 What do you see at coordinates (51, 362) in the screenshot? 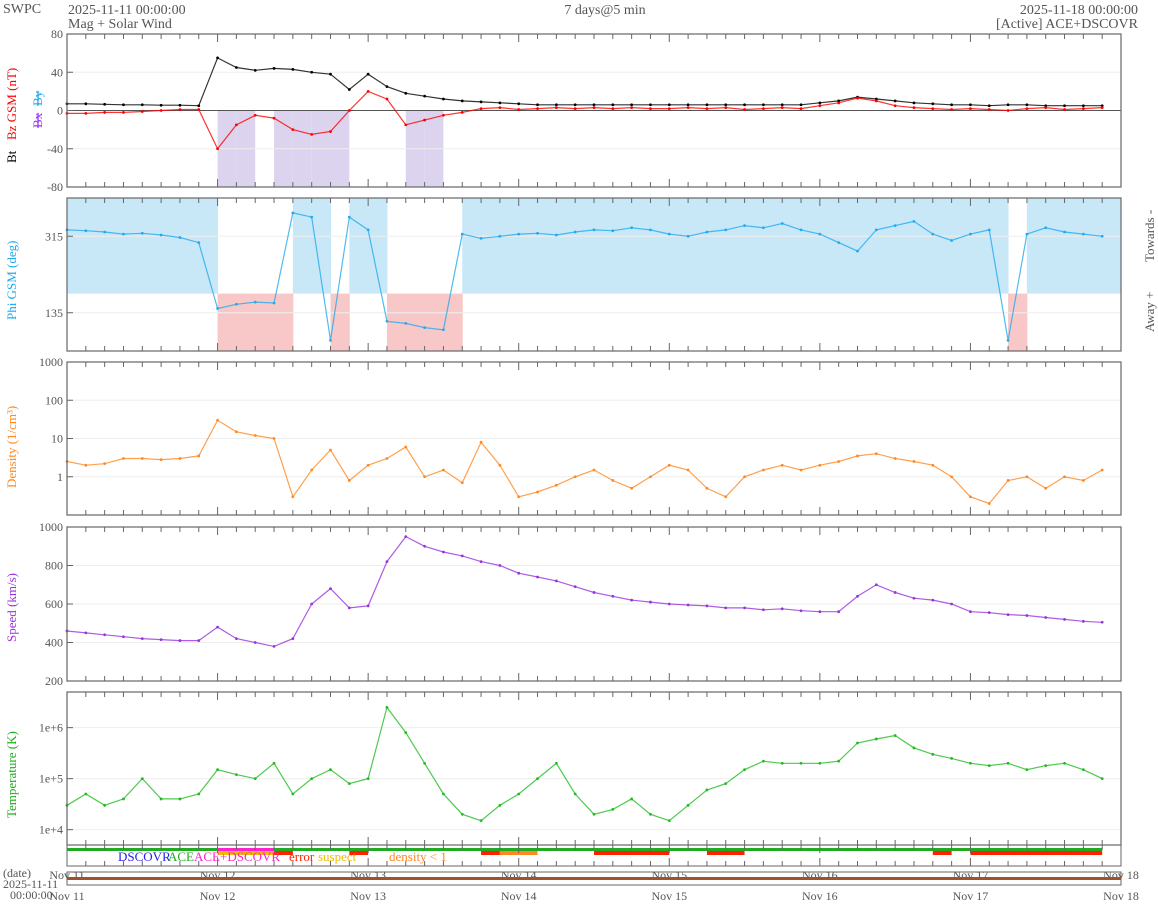
I see `y-tick-label: 1000` at bounding box center [51, 362].